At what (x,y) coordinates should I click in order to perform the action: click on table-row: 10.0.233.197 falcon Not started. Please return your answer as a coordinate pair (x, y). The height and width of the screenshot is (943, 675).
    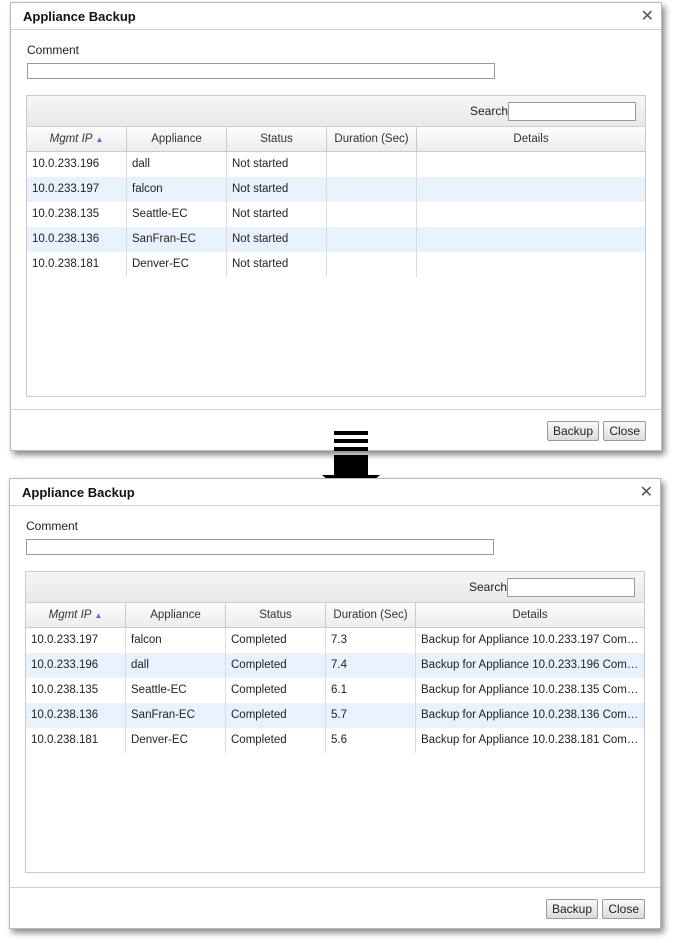
    Looking at the image, I should click on (336, 189).